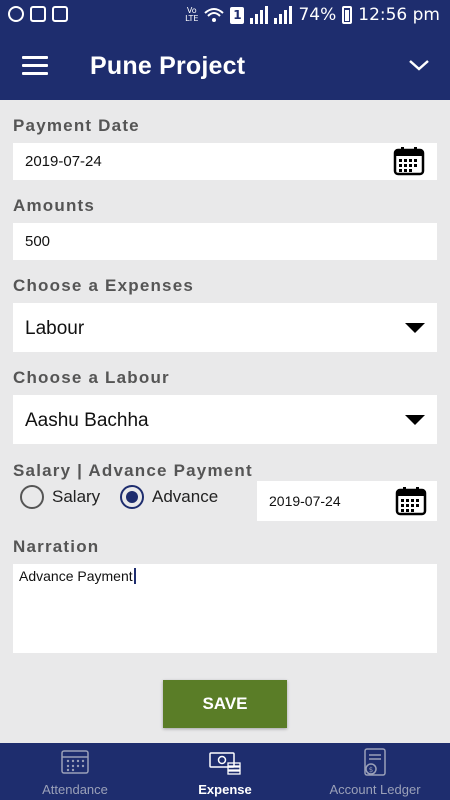 This screenshot has width=450, height=800. Describe the element at coordinates (185, 496) in the screenshot. I see `advance-radio-label: Advance` at that location.